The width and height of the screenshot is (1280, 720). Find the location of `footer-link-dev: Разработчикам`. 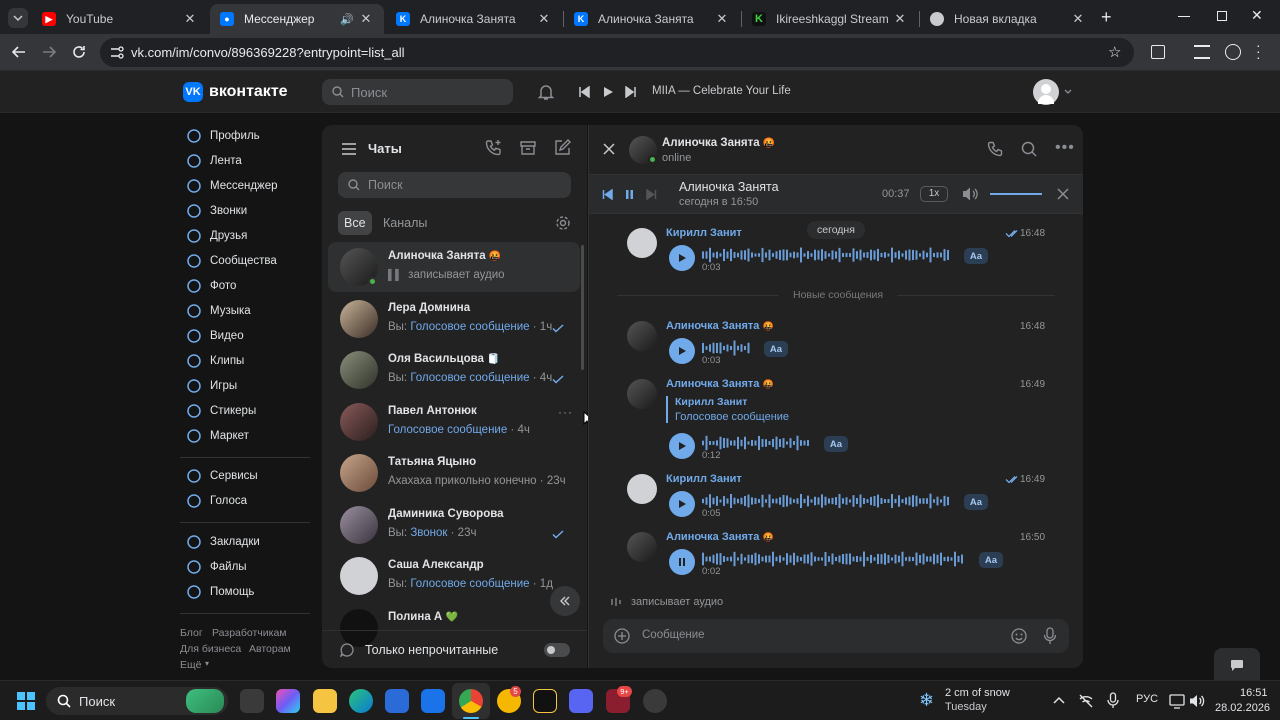

footer-link-dev: Разработчикам is located at coordinates (249, 633).